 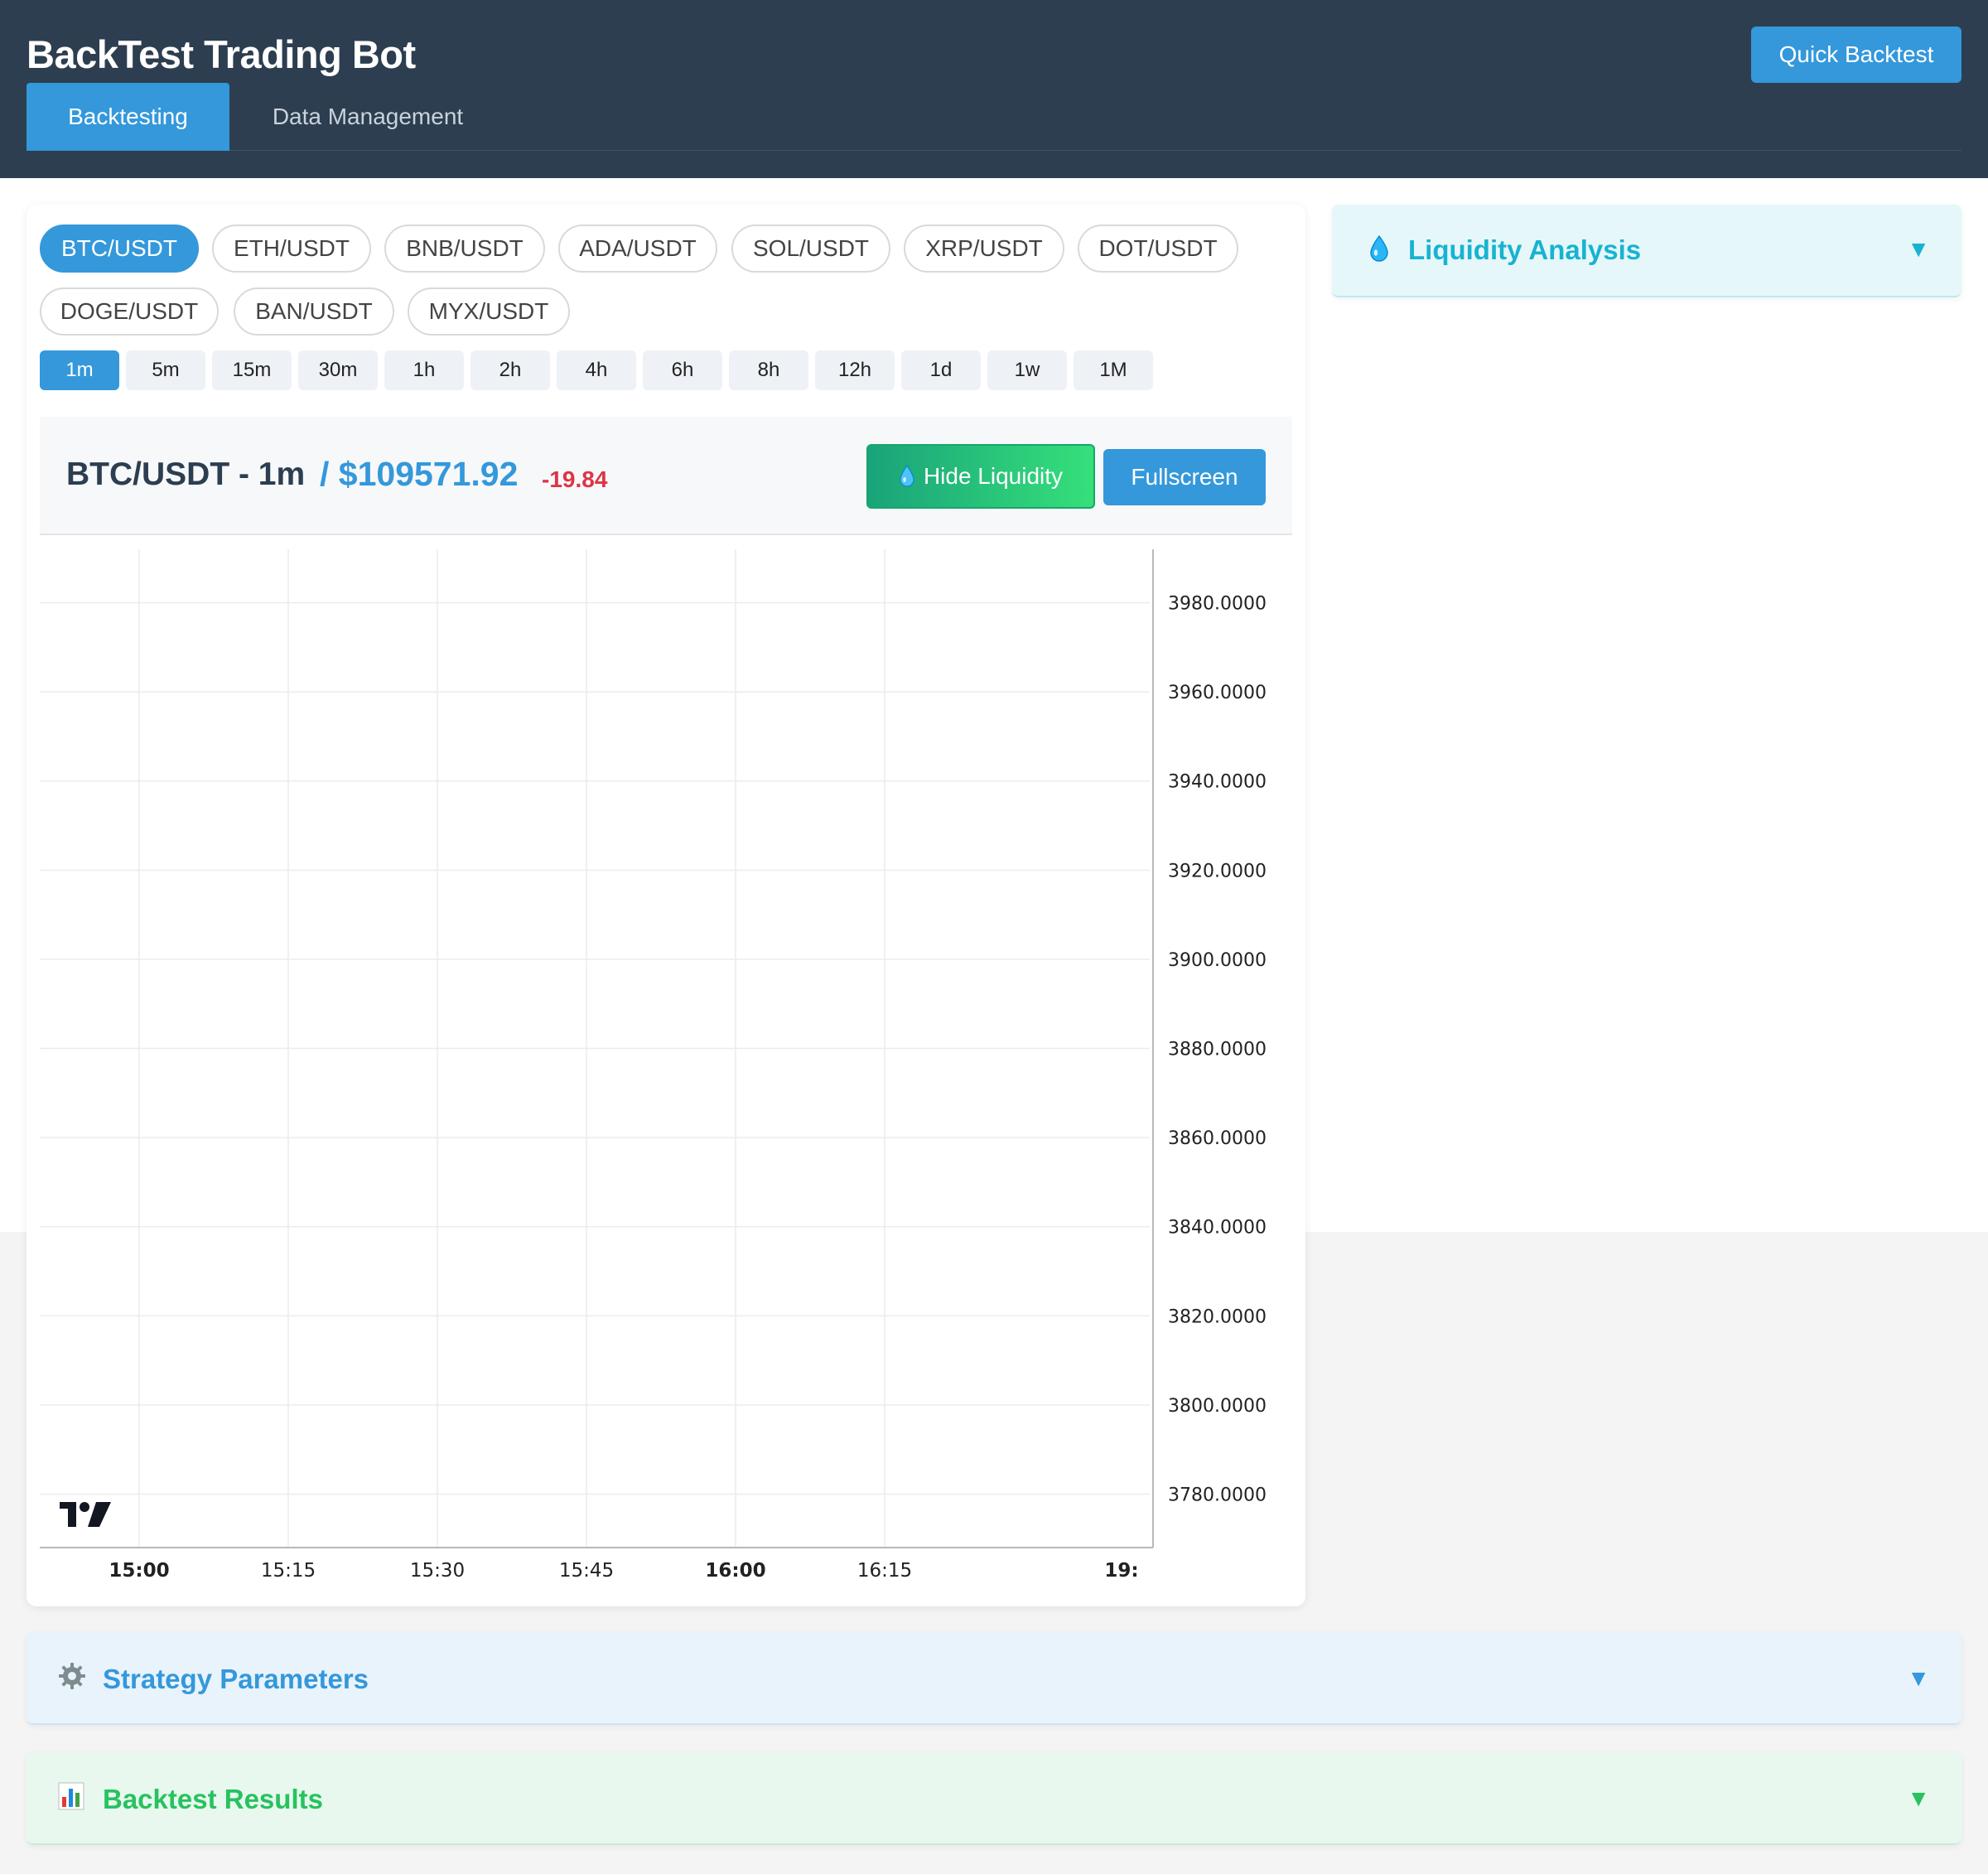 What do you see at coordinates (139, 1571) in the screenshot?
I see `x-tick-label: 15:00` at bounding box center [139, 1571].